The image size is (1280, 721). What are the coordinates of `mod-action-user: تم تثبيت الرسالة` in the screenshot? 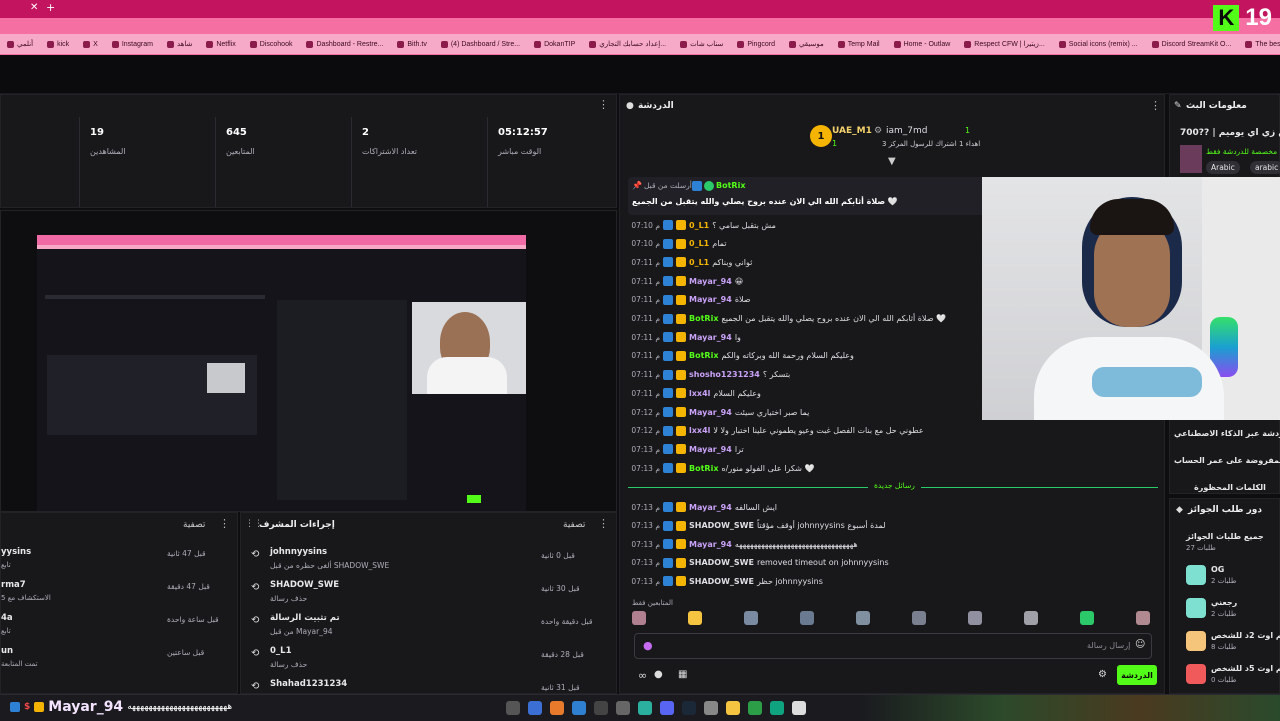 It's located at (305, 618).